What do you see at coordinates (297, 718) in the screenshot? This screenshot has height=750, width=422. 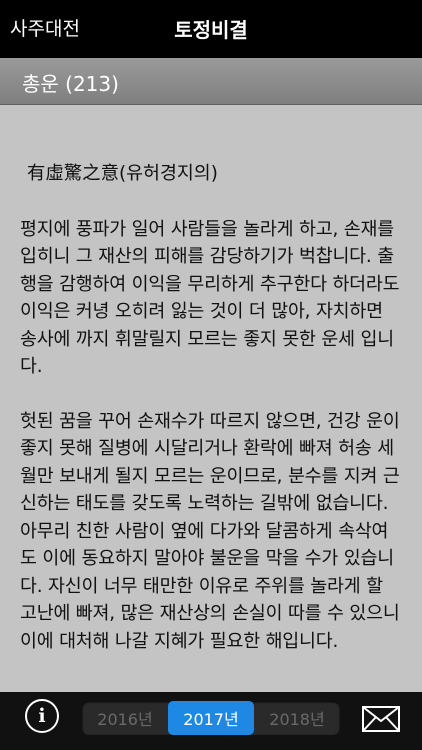 I see `year-segment-2018: 2018년` at bounding box center [297, 718].